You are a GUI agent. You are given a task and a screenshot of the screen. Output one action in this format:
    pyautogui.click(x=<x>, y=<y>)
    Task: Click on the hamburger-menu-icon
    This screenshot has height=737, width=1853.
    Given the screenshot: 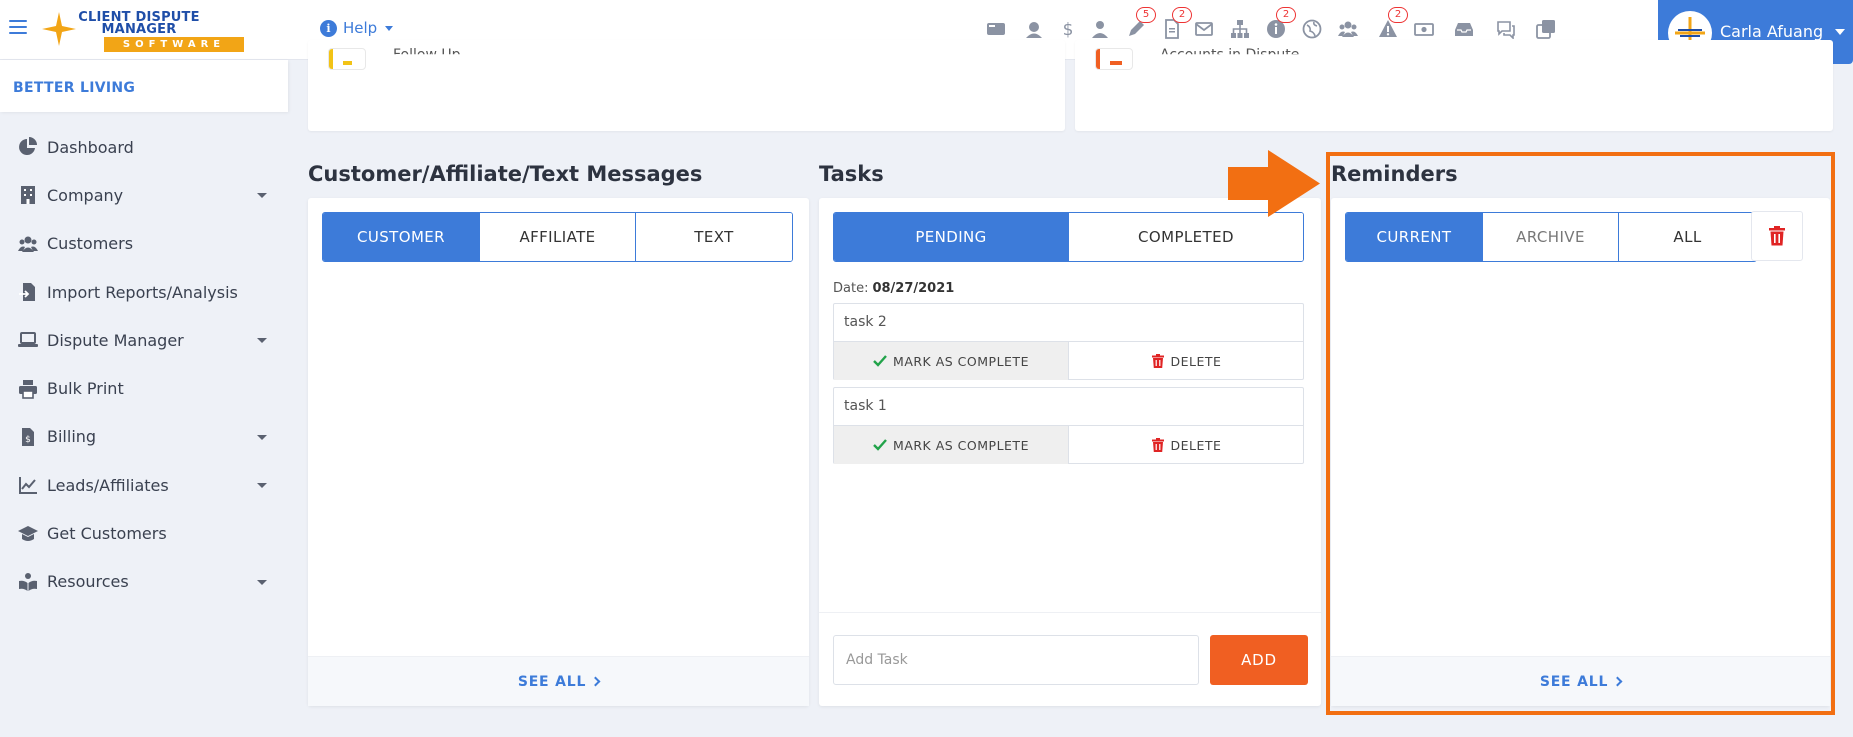 What is the action you would take?
    pyautogui.click(x=18, y=27)
    